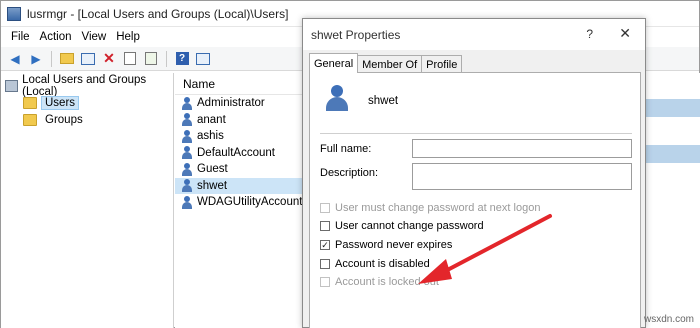  I want to click on tab-member-of: Member Of, so click(390, 64).